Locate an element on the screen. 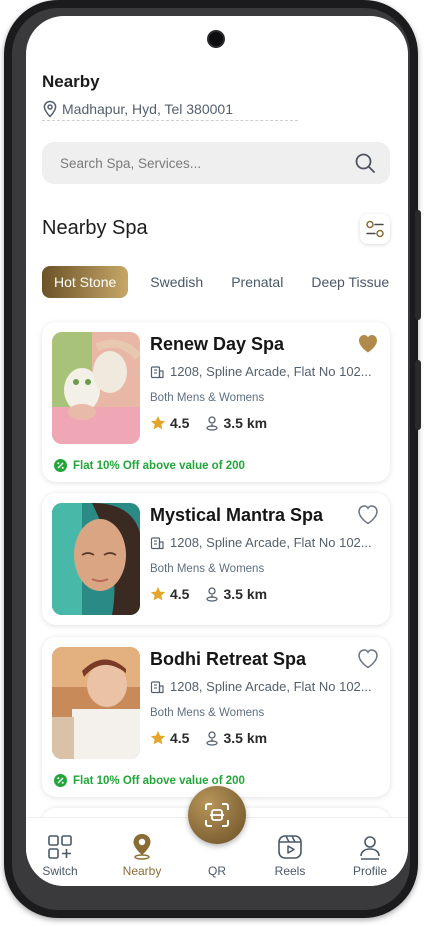 This screenshot has width=428, height=926. profile-icon is located at coordinates (370, 848).